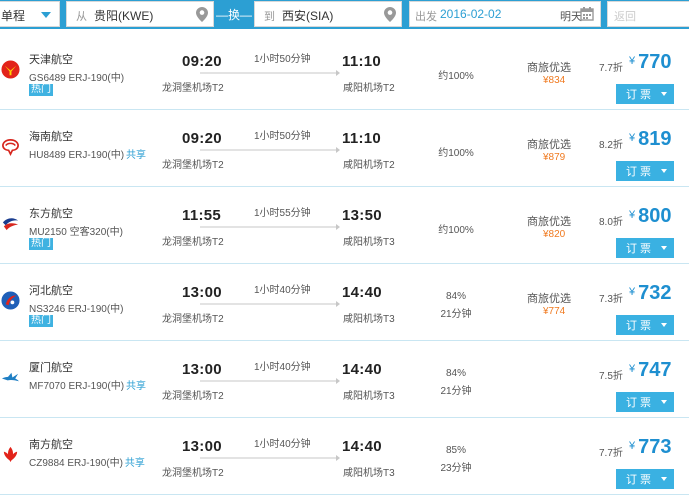  What do you see at coordinates (30, 14) in the screenshot?
I see `trip-type-select: 单程` at bounding box center [30, 14].